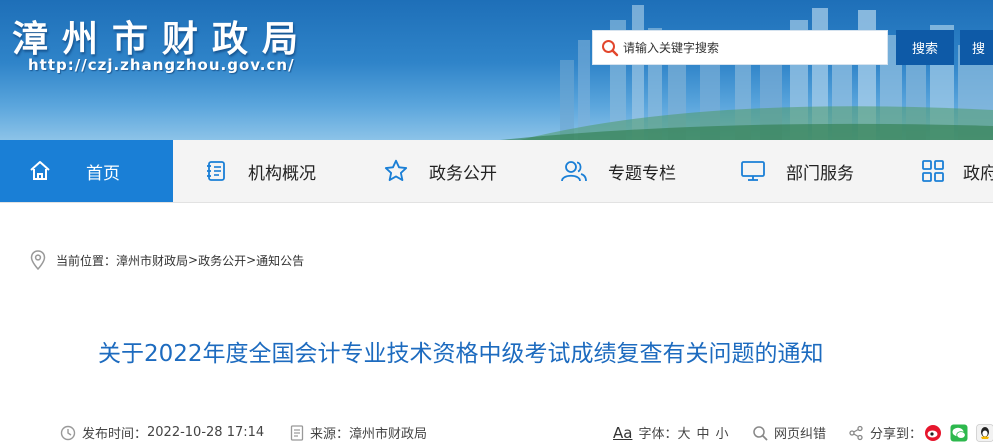 The height and width of the screenshot is (447, 993). I want to click on font-size-label: 字体：, so click(658, 434).